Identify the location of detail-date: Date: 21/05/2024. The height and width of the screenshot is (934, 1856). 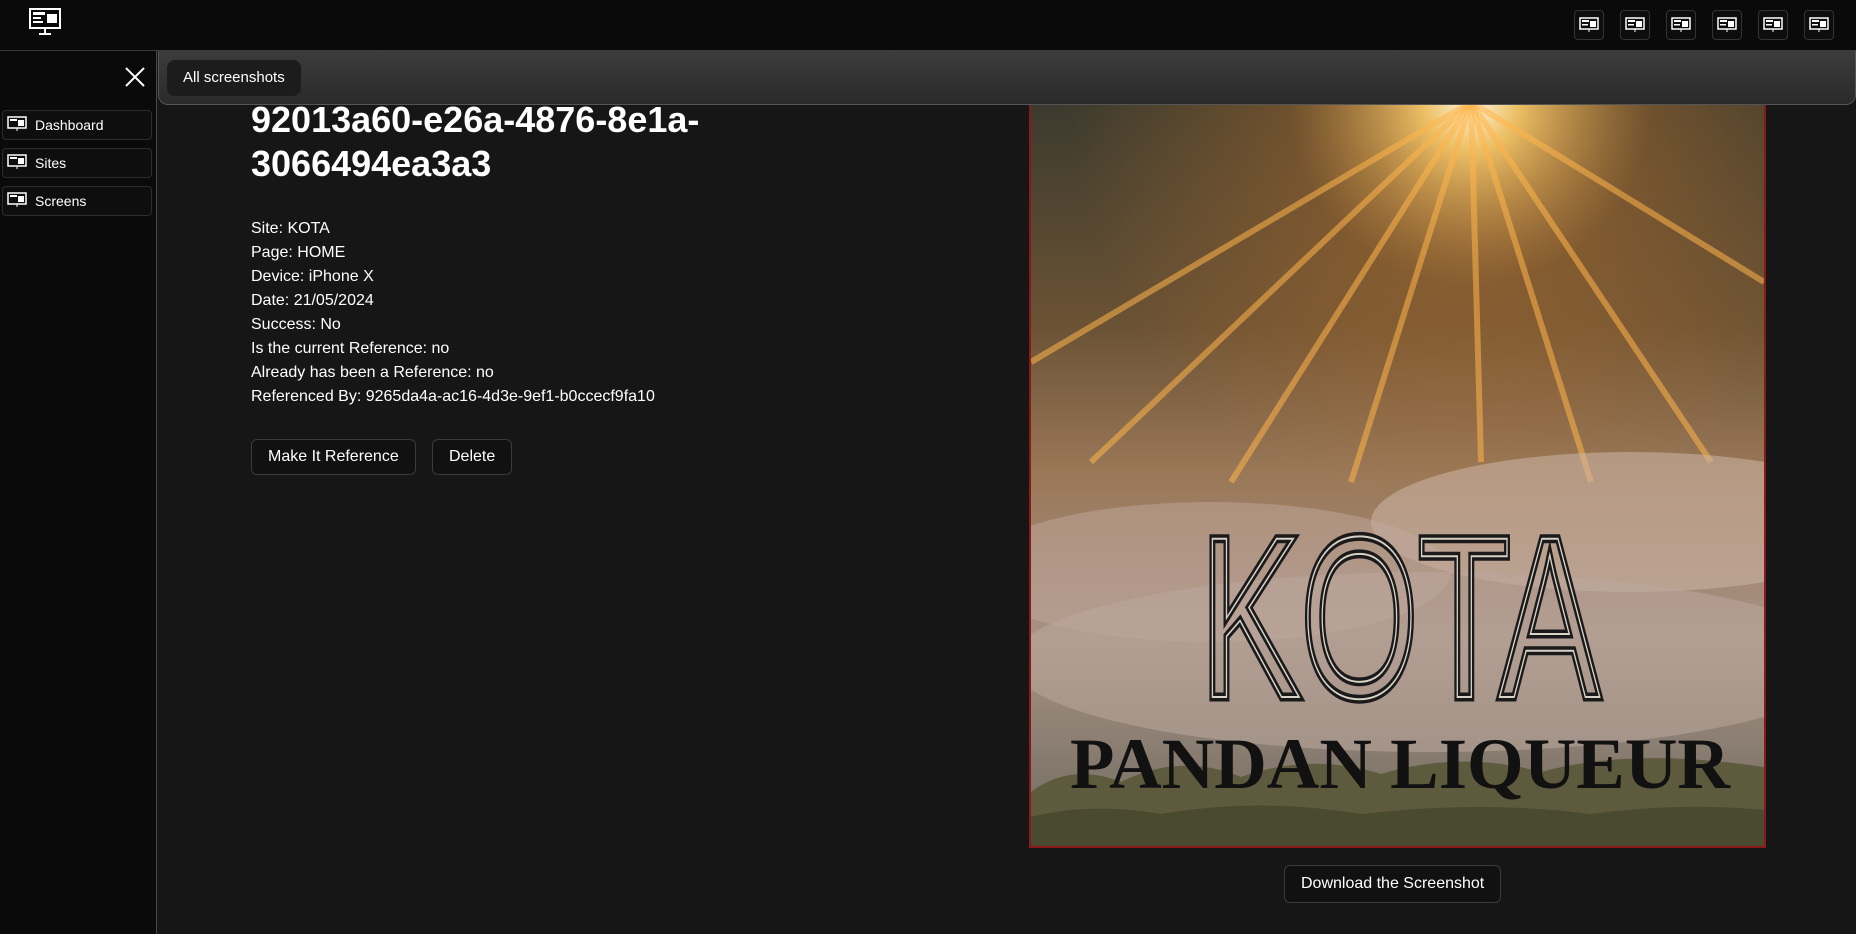
(312, 300).